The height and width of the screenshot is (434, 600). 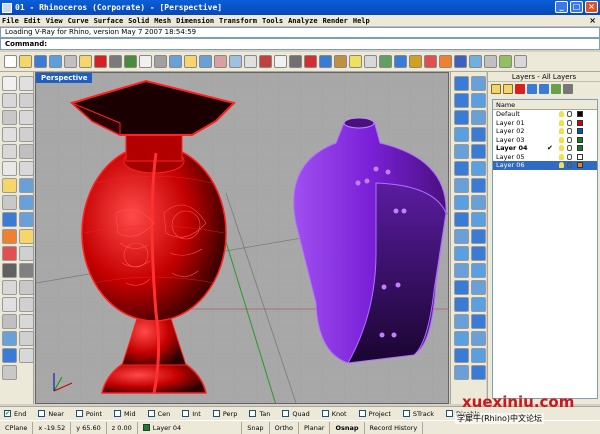 What do you see at coordinates (296, 414) in the screenshot?
I see `osnap-option: Quad` at bounding box center [296, 414].